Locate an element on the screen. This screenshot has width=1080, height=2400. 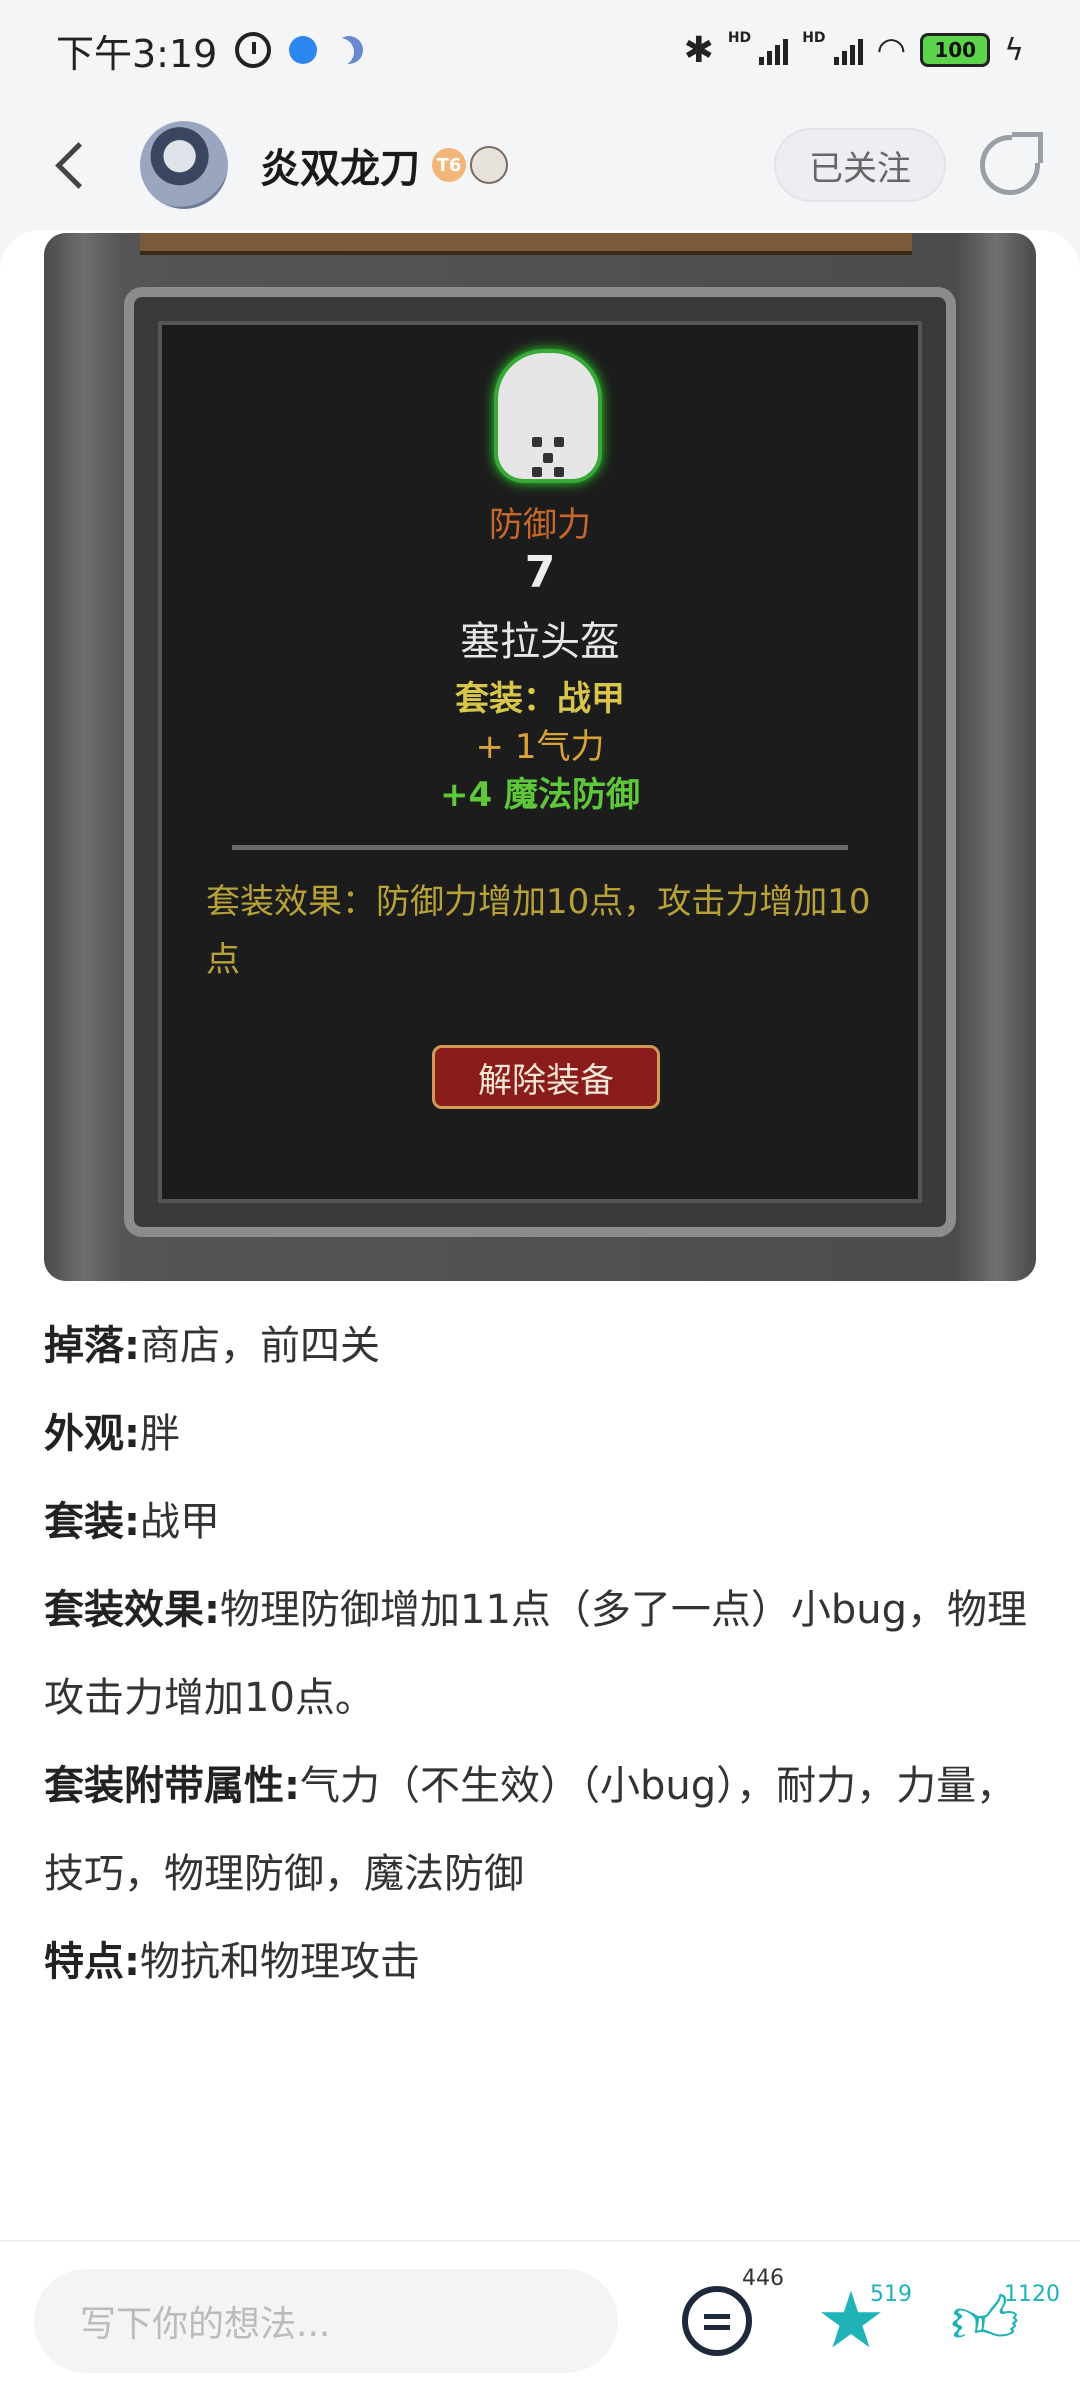
comment-icon: 446 is located at coordinates (733, 2311).